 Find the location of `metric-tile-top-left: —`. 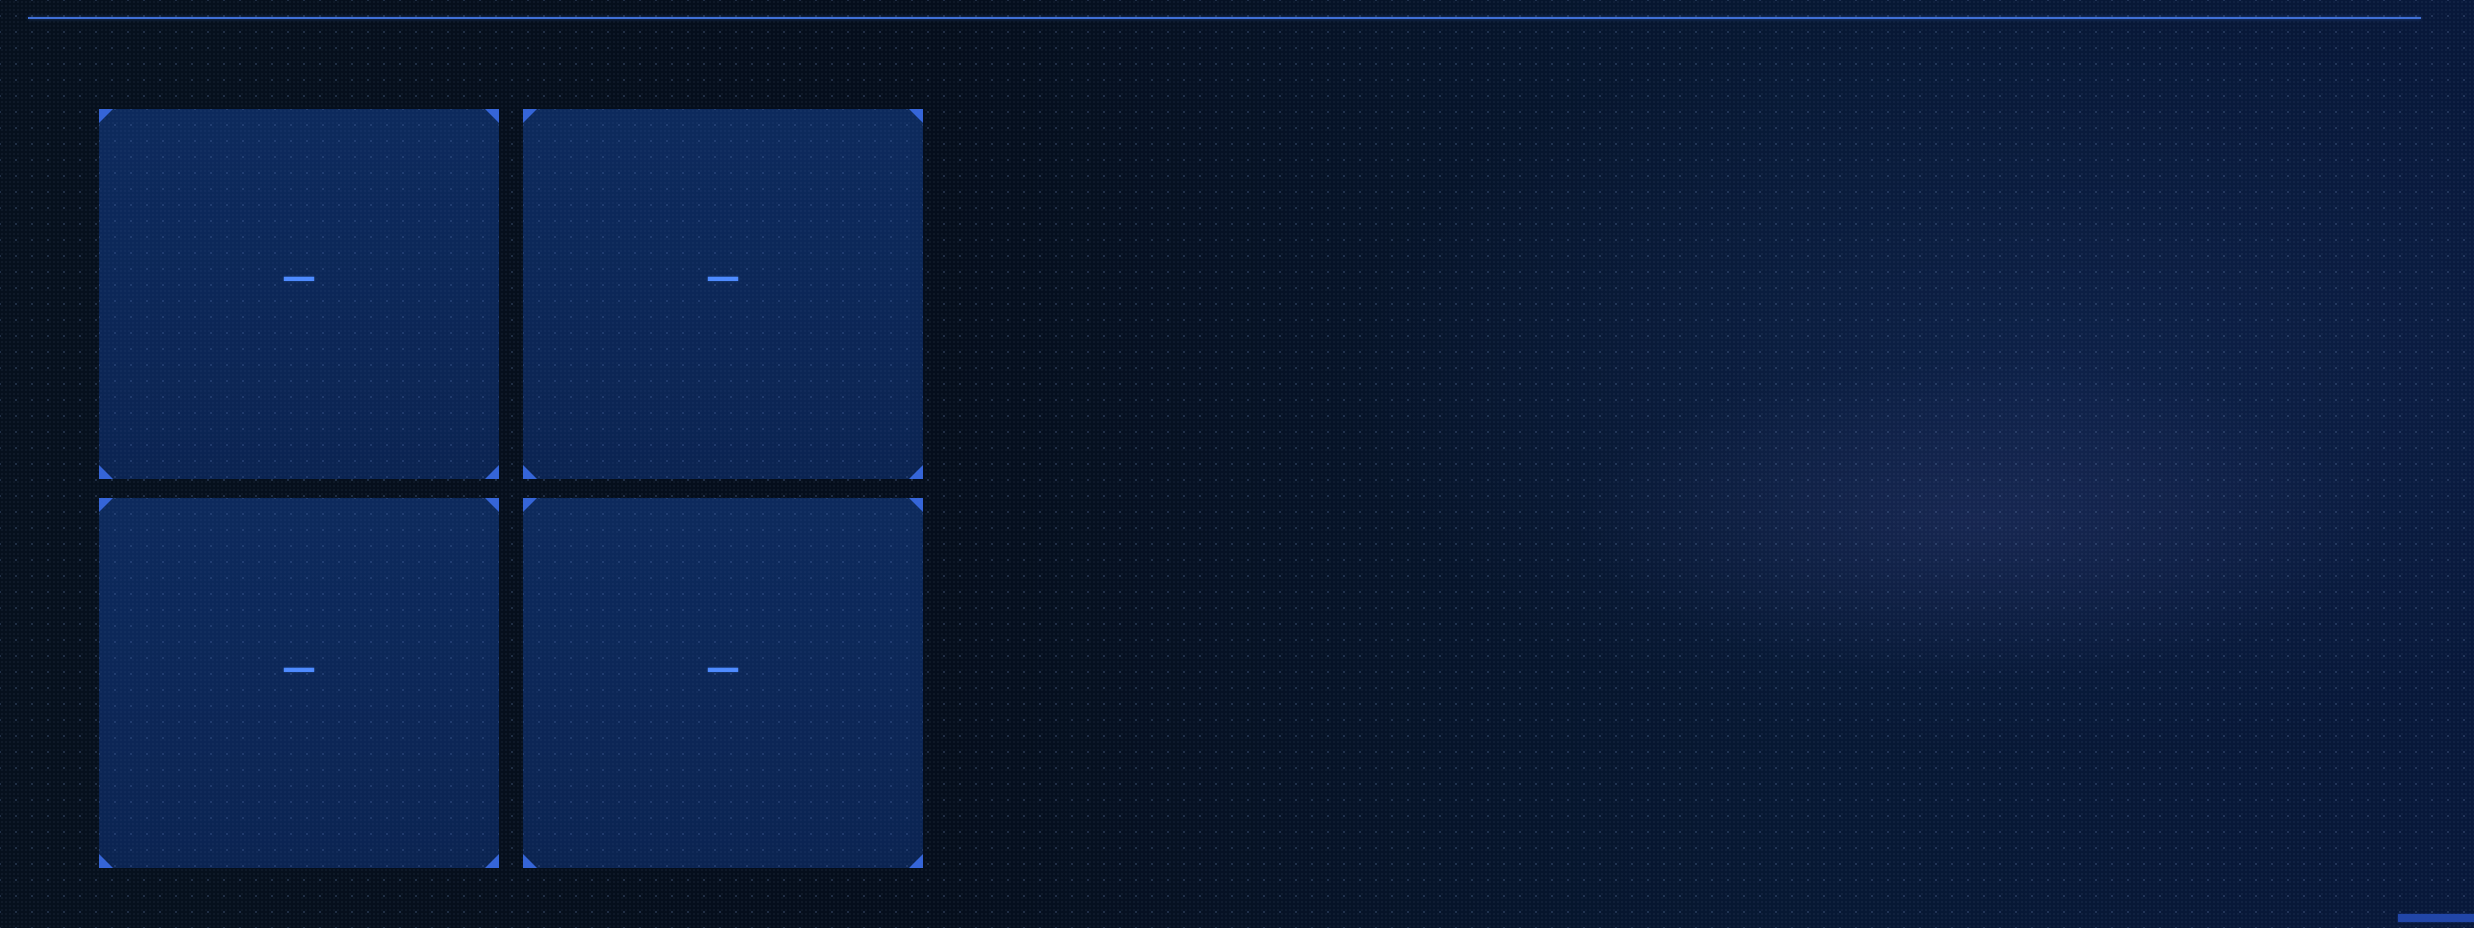

metric-tile-top-left: — is located at coordinates (299, 294).